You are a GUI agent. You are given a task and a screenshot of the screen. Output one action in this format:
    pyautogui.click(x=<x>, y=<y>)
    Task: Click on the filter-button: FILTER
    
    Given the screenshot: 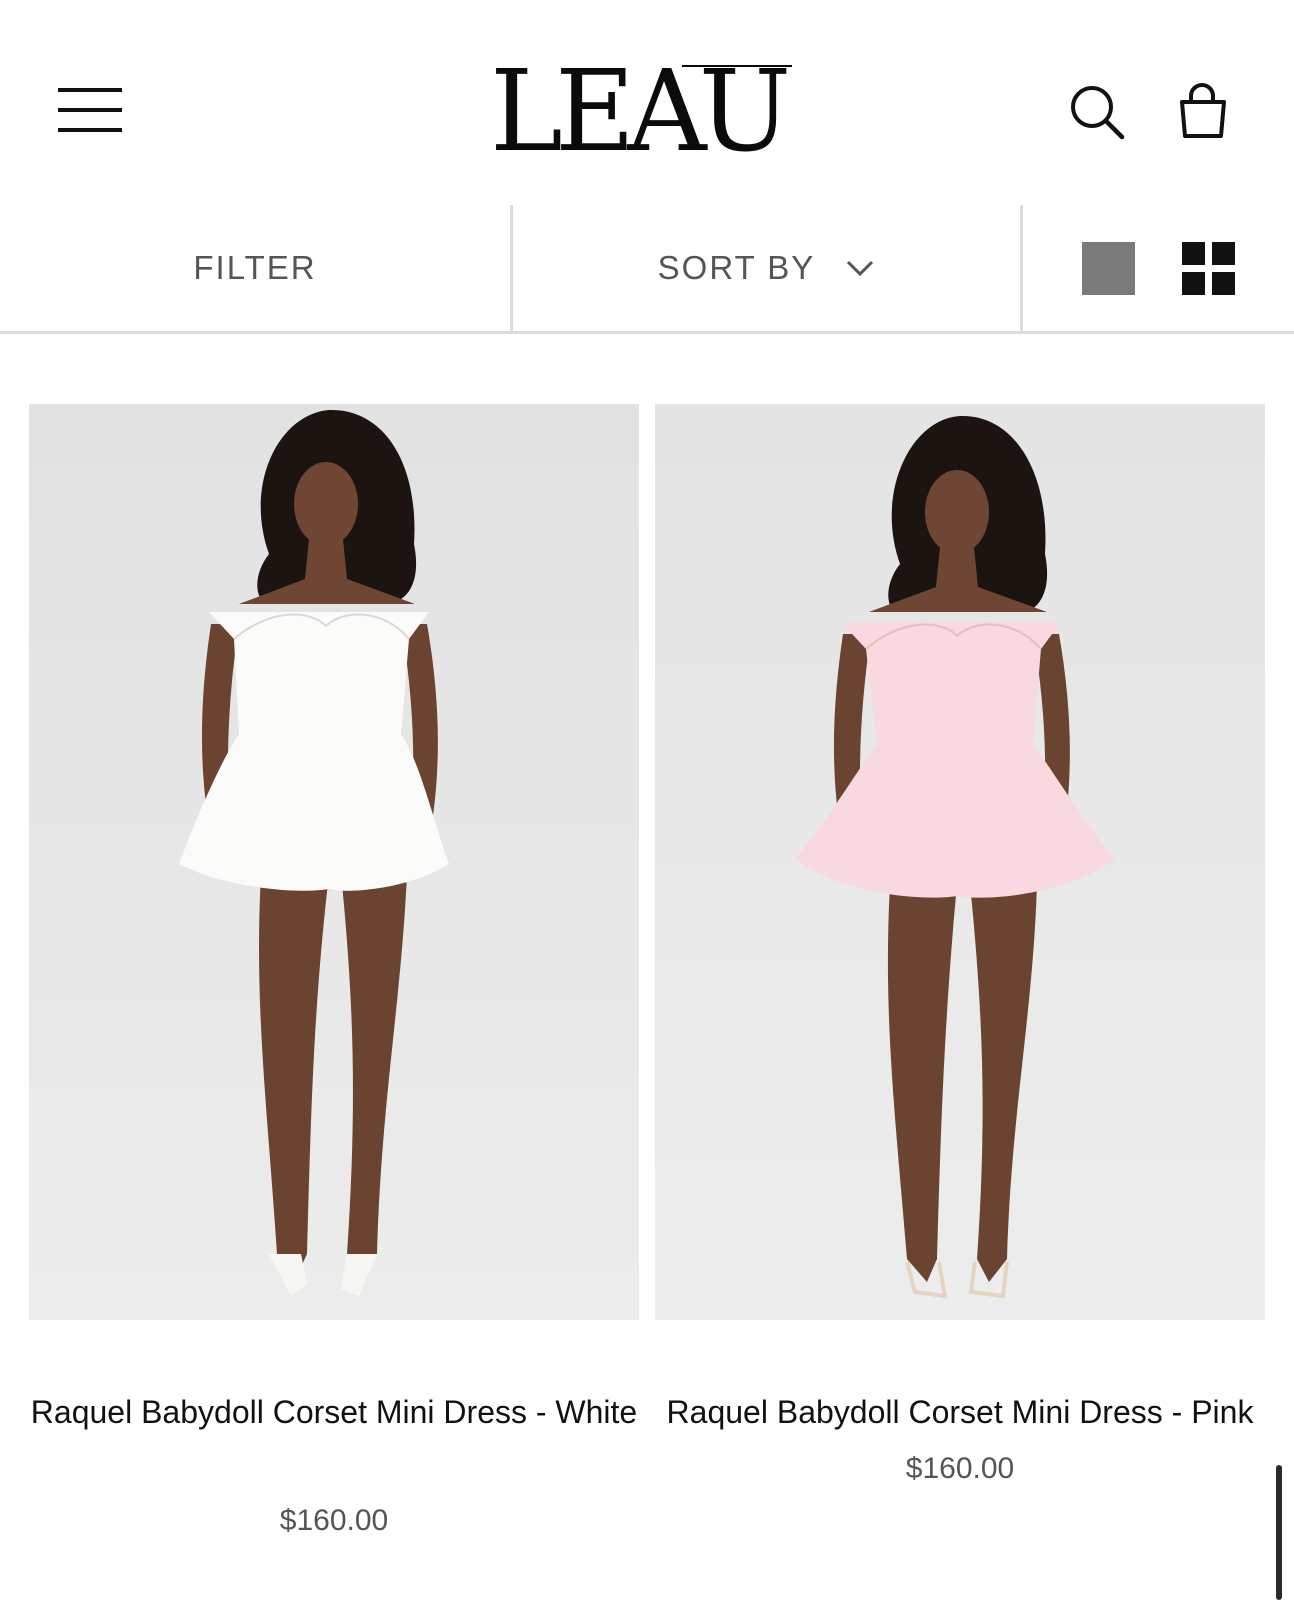 What is the action you would take?
    pyautogui.click(x=255, y=268)
    